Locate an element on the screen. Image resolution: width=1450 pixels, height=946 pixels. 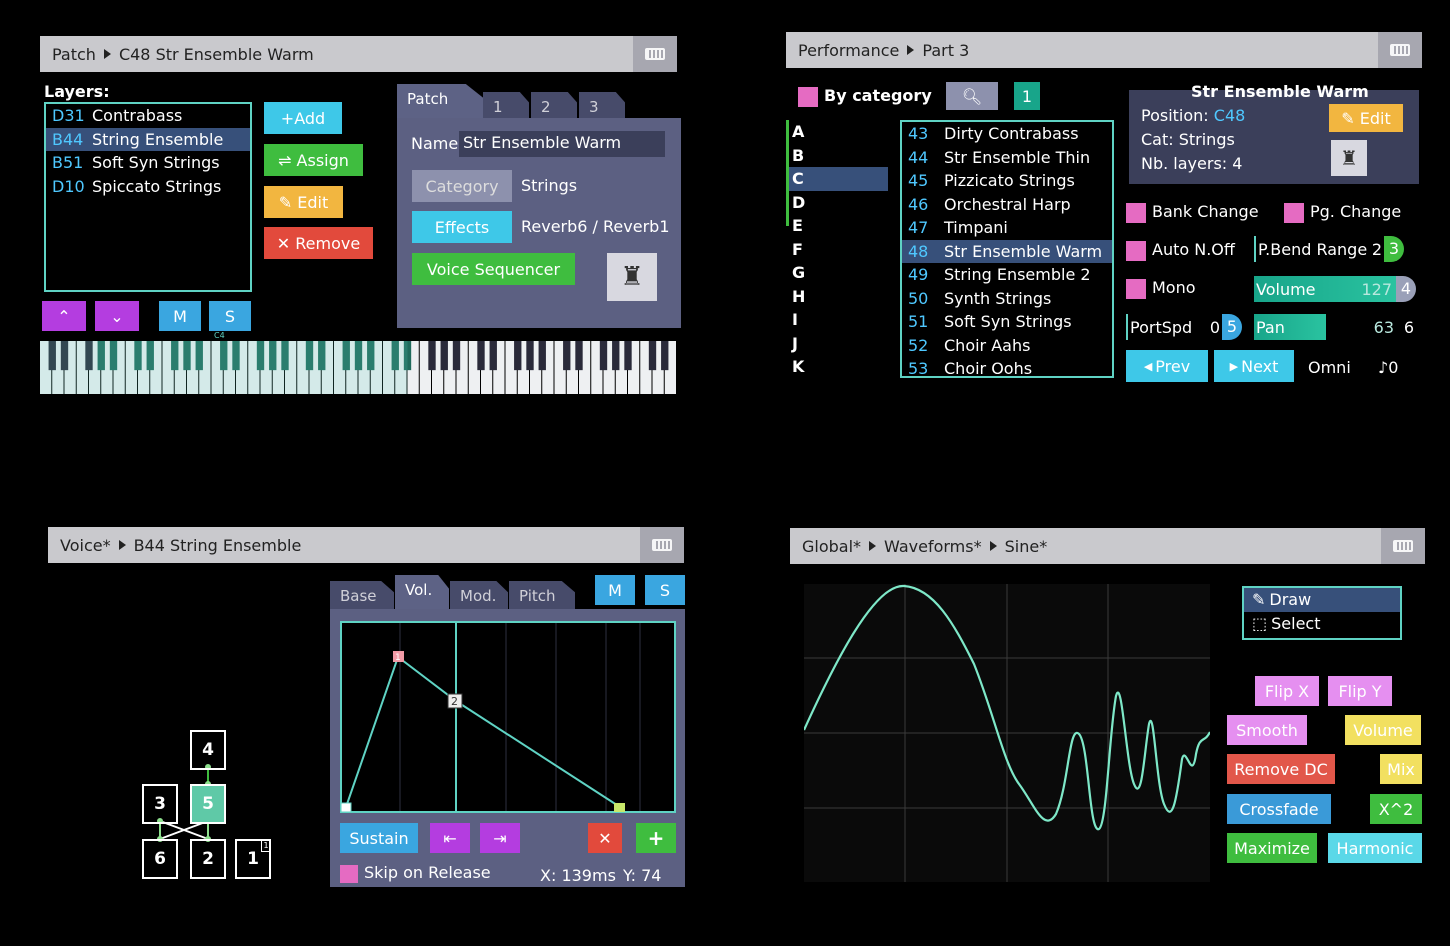
name-field: Str Ensemble Warm is located at coordinates (562, 144).